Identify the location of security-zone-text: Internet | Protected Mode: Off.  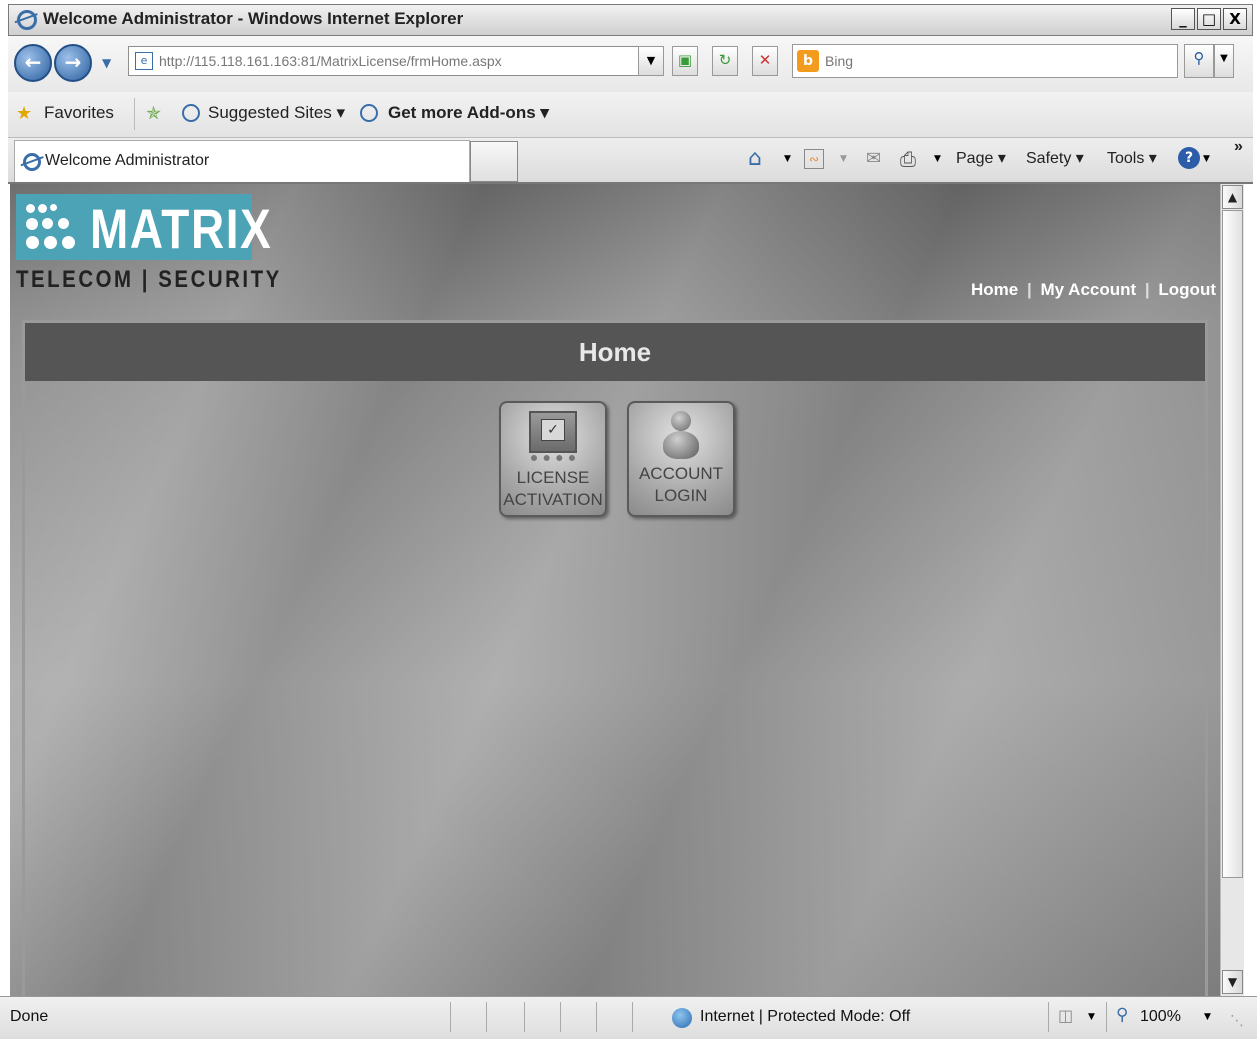
(805, 1017).